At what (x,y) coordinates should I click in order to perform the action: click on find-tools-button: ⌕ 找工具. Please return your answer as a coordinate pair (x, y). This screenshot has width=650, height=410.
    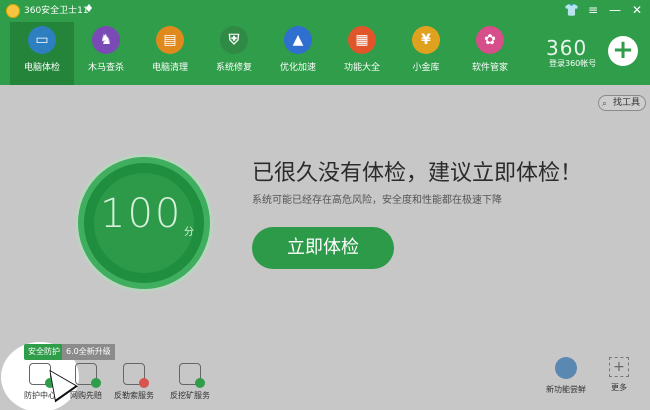
    Looking at the image, I should click on (622, 103).